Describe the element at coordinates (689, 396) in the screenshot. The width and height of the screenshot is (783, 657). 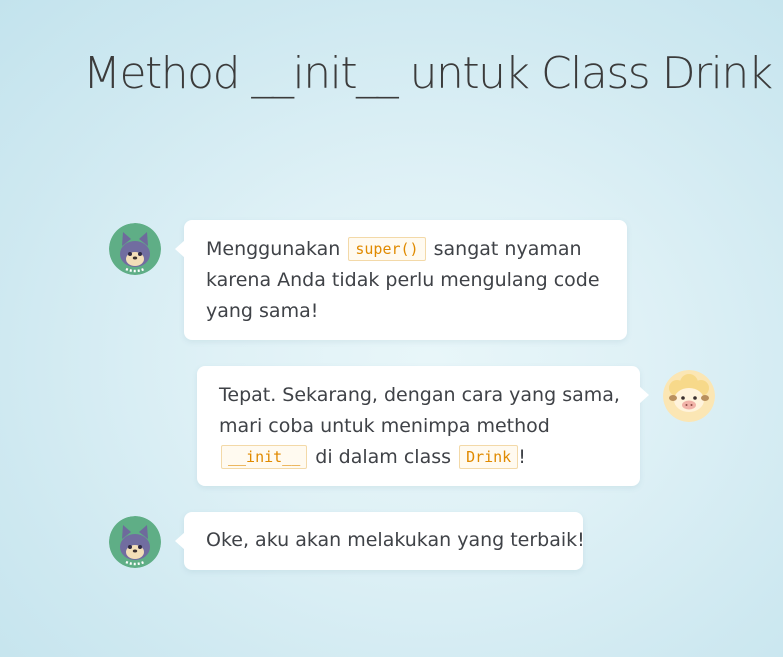
I see `sheep-avatar-icon` at that location.